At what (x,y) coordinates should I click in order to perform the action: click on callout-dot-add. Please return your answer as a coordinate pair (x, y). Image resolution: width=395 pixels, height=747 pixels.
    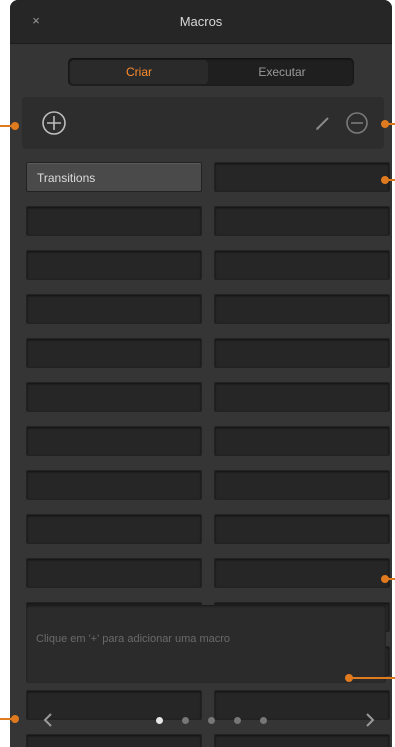
    Looking at the image, I should click on (15, 126).